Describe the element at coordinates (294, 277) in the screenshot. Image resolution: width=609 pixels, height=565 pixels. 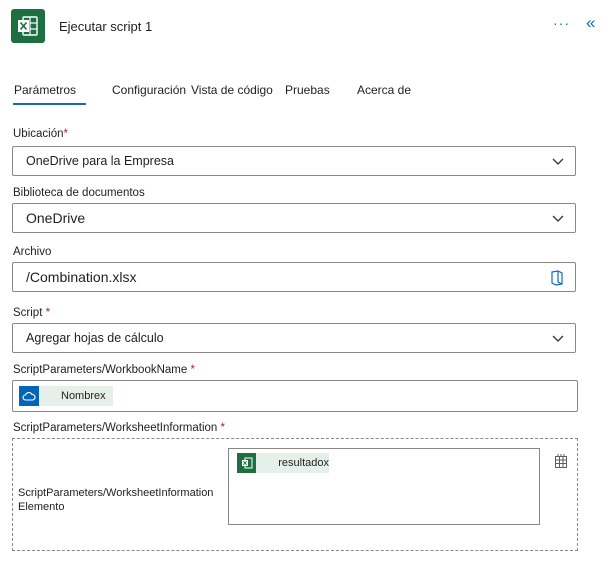
I see `file-input: /Combination.xlsx` at that location.